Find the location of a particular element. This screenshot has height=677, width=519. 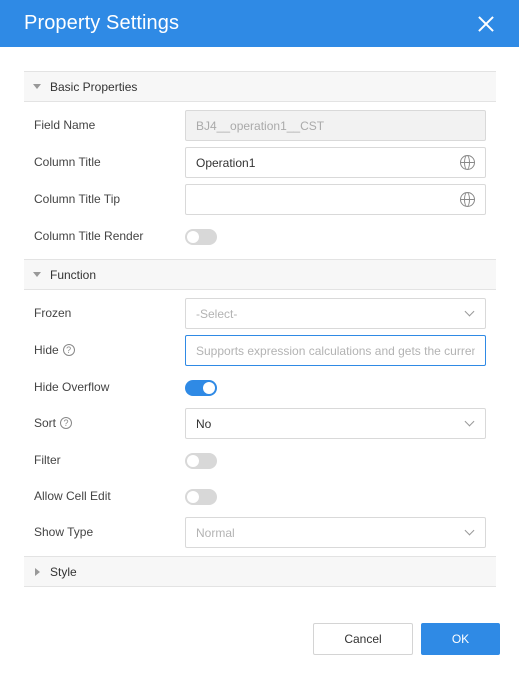

filter-label: Filter is located at coordinates (47, 460).